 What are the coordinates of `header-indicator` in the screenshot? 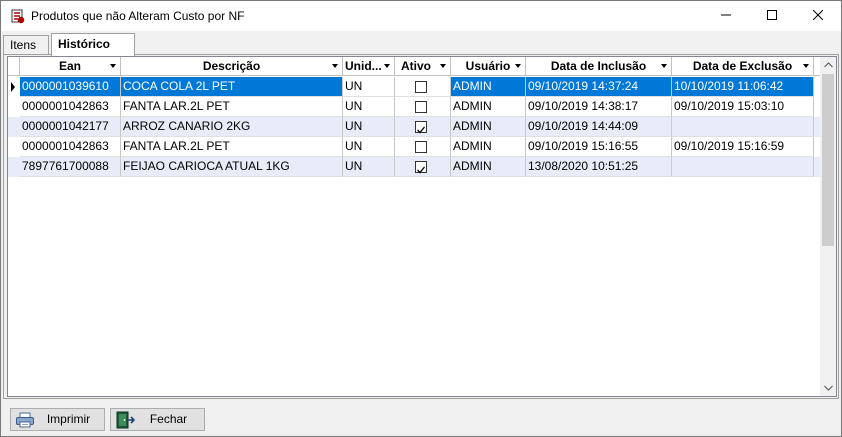 It's located at (14, 66).